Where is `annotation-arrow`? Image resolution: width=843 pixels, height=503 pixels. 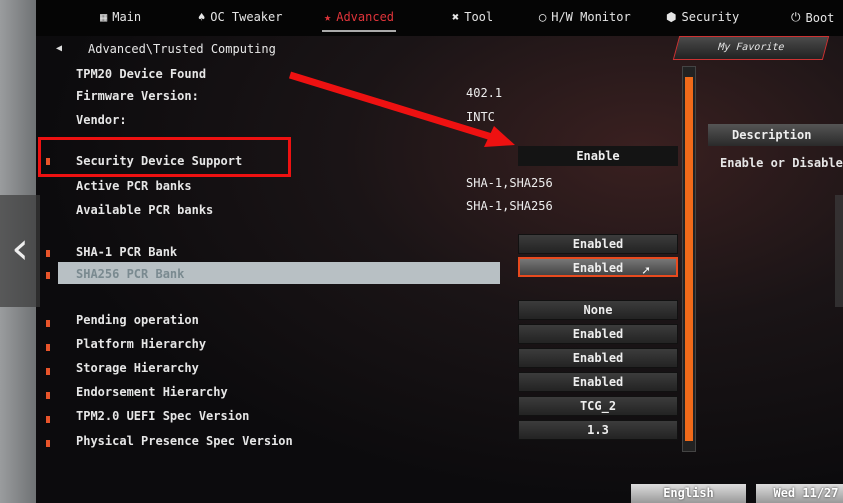
annotation-arrow is located at coordinates (401, 109).